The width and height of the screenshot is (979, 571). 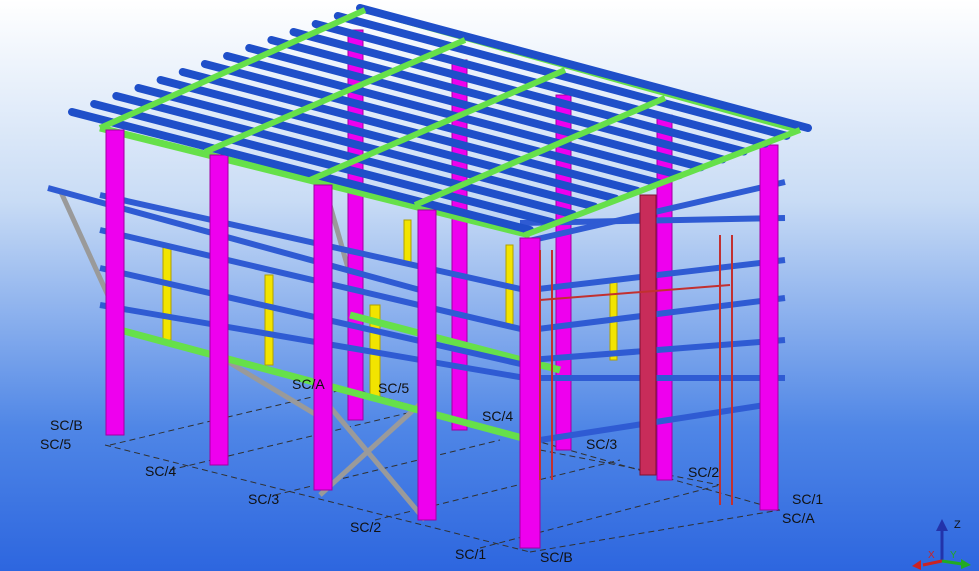 What do you see at coordinates (944, 541) in the screenshot?
I see `axis-triad: Z X Y` at bounding box center [944, 541].